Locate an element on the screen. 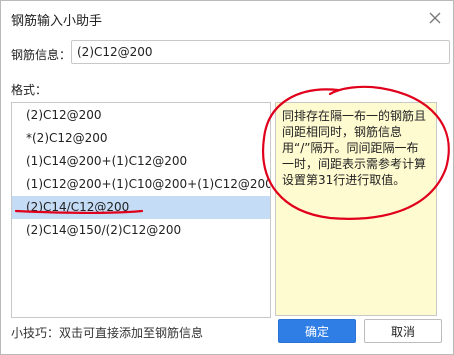  format-list-item: (1)C14@200+(1)C12@200 is located at coordinates (141, 161).